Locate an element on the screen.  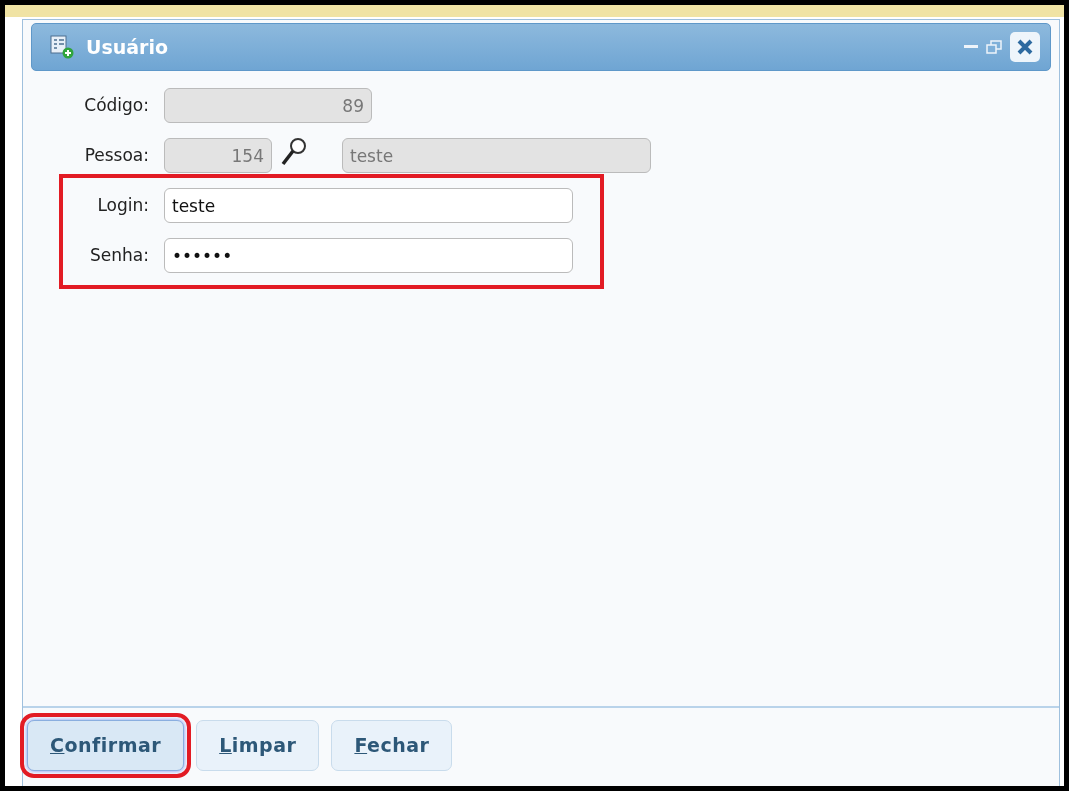
input-field: 89 is located at coordinates (268, 105).